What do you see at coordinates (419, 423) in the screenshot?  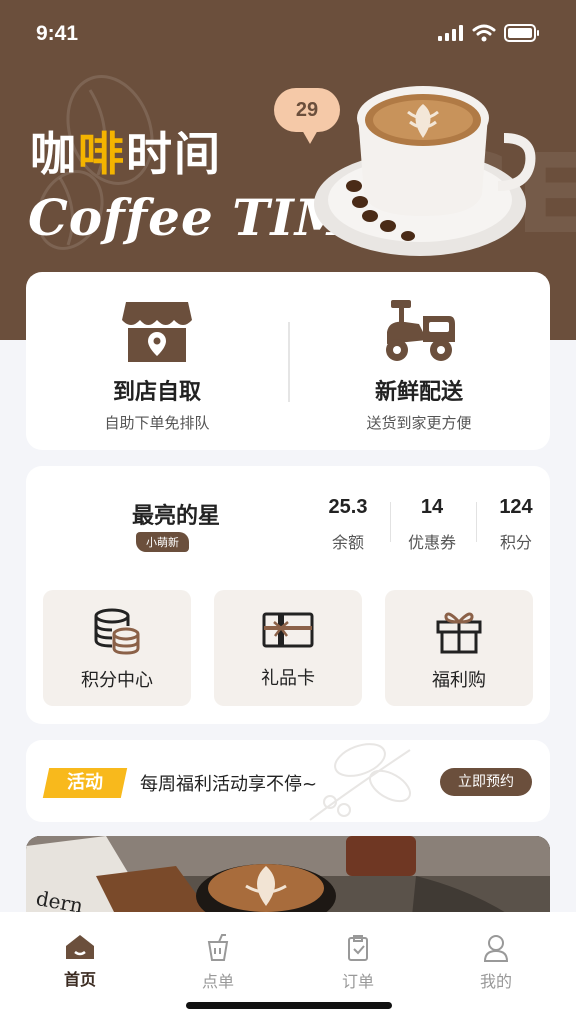 I see `delivery-subtitle: 送货到家更方便` at bounding box center [419, 423].